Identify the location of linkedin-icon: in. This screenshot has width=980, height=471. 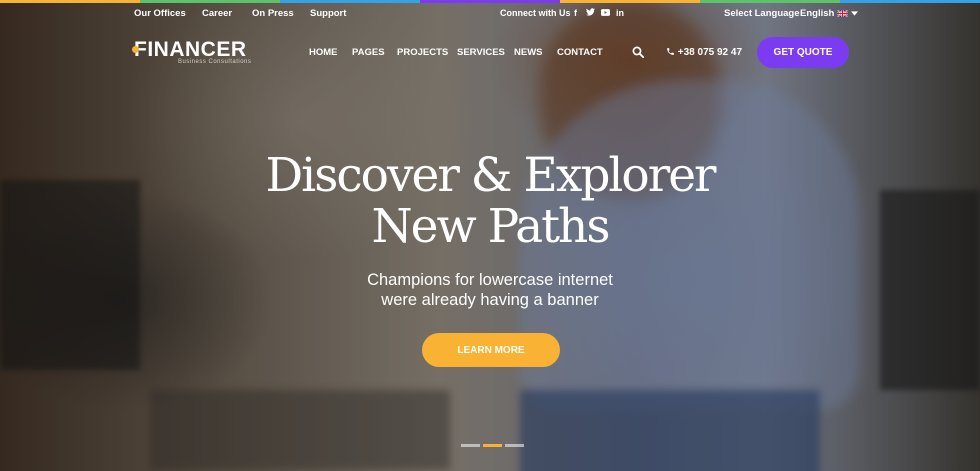
(620, 13).